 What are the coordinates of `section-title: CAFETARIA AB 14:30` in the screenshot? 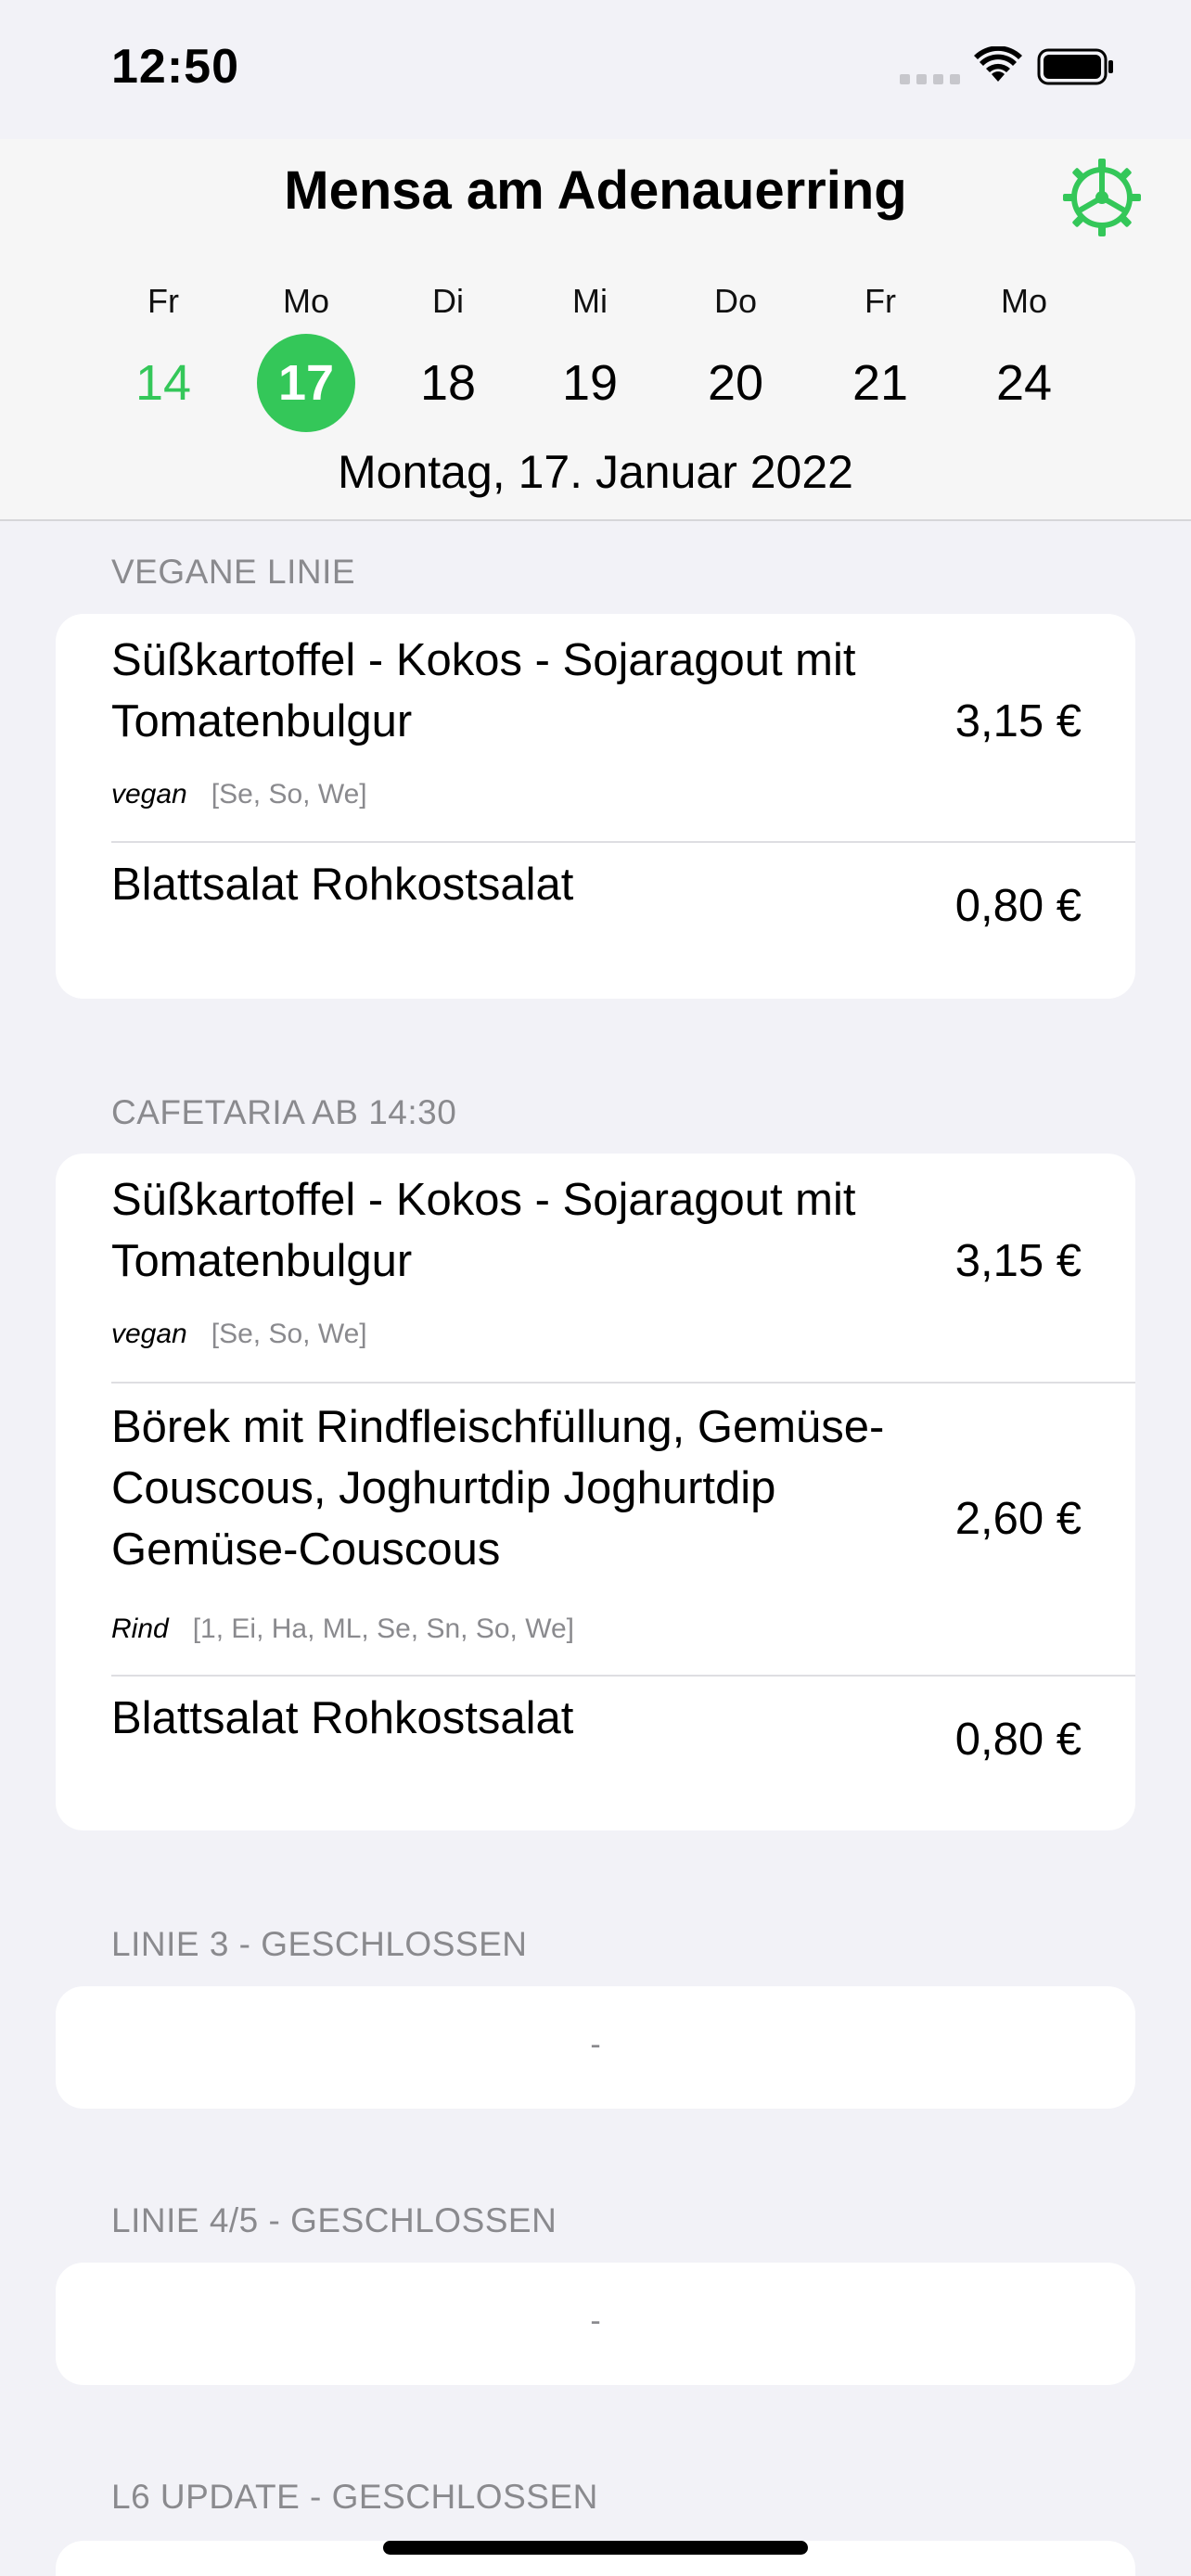 It's located at (284, 1112).